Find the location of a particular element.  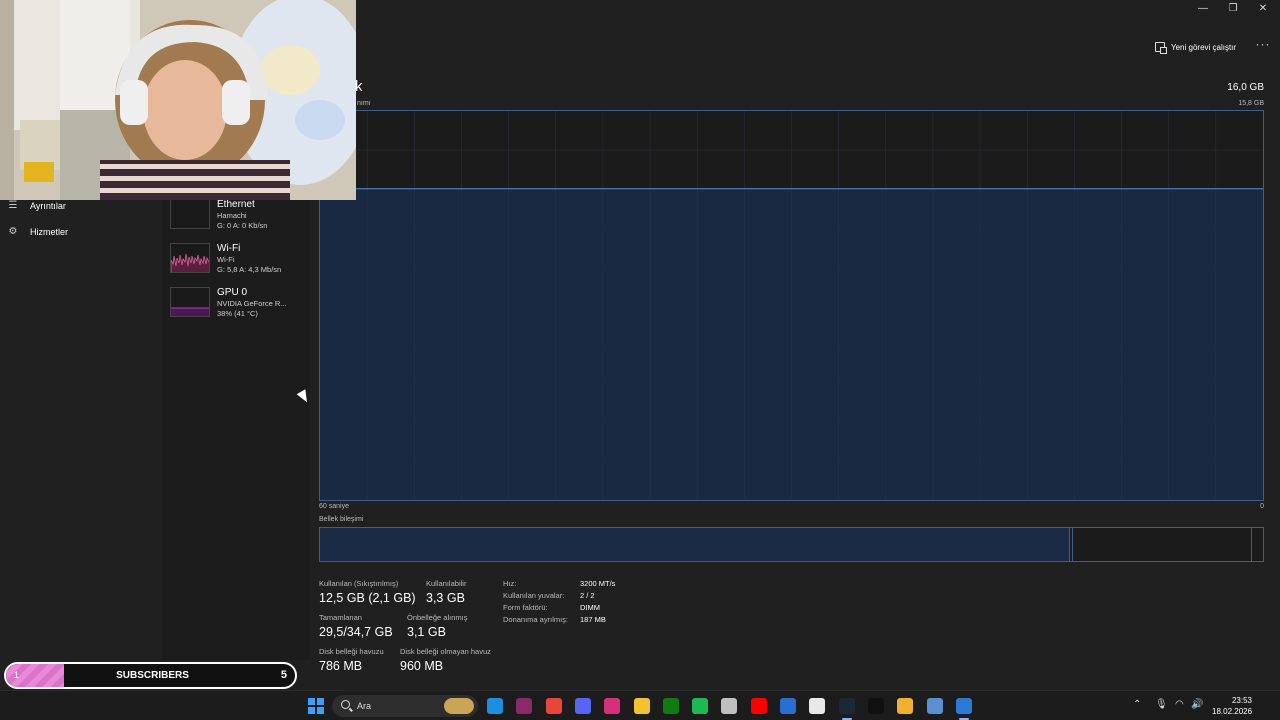

committed-label: Tamamlanan is located at coordinates (340, 617).